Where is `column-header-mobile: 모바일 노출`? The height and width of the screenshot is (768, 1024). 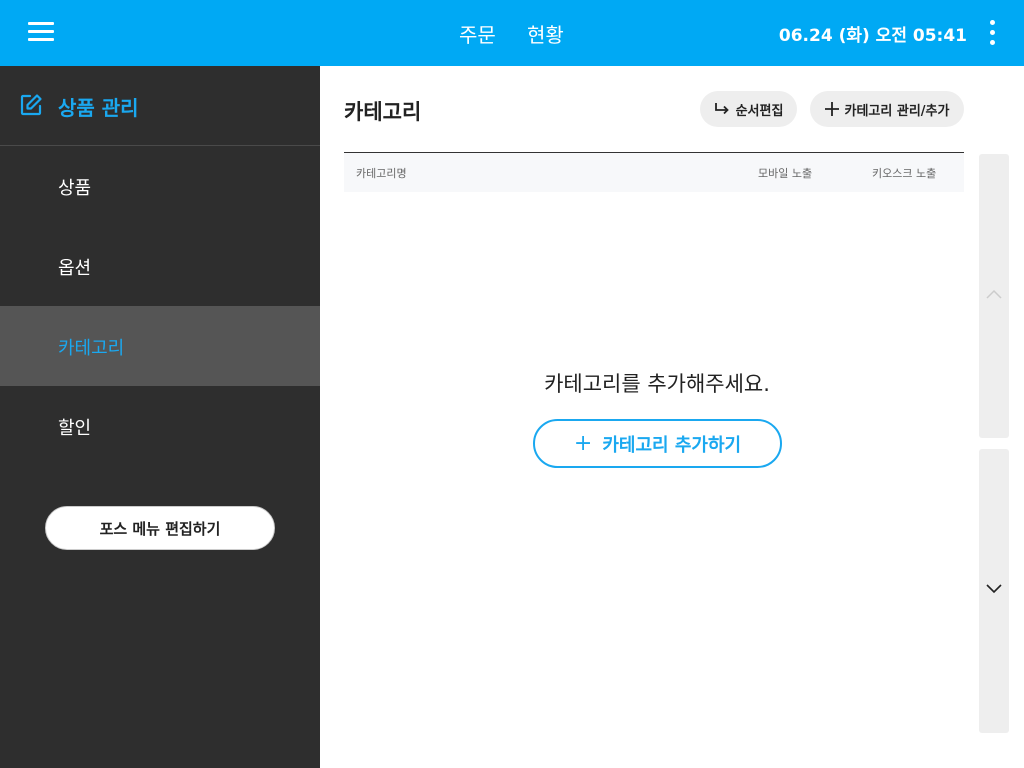
column-header-mobile: 모바일 노출 is located at coordinates (785, 173).